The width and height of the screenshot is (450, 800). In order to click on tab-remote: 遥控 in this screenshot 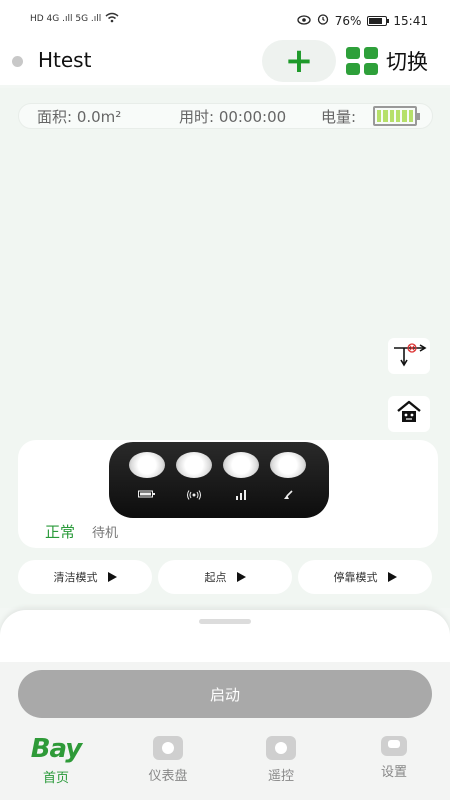, I will do `click(281, 760)`.